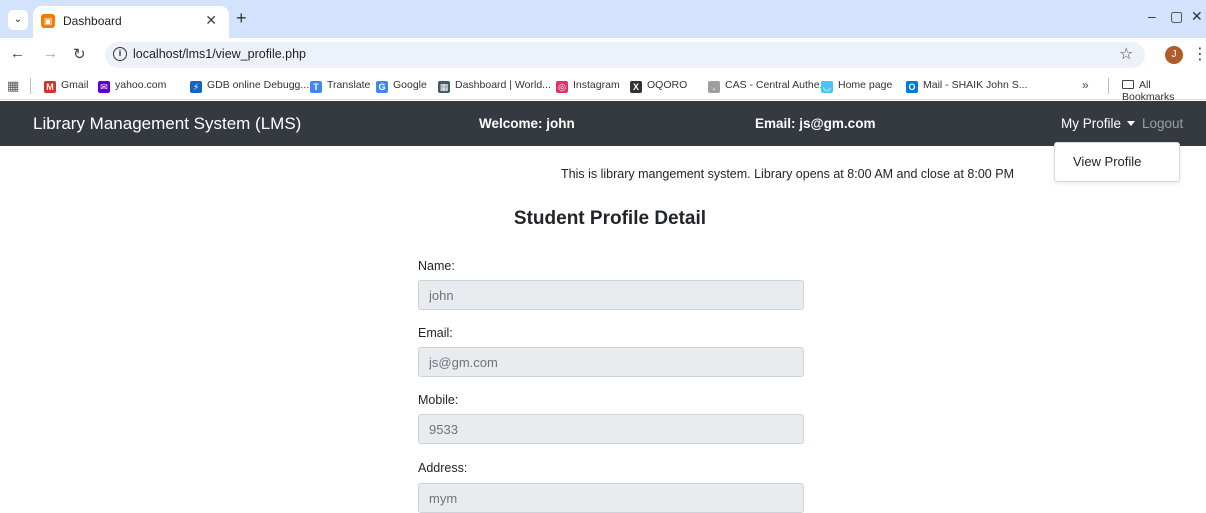 This screenshot has width=1206, height=513. What do you see at coordinates (1085, 85) in the screenshot?
I see `more-bookmarks-icon: »` at bounding box center [1085, 85].